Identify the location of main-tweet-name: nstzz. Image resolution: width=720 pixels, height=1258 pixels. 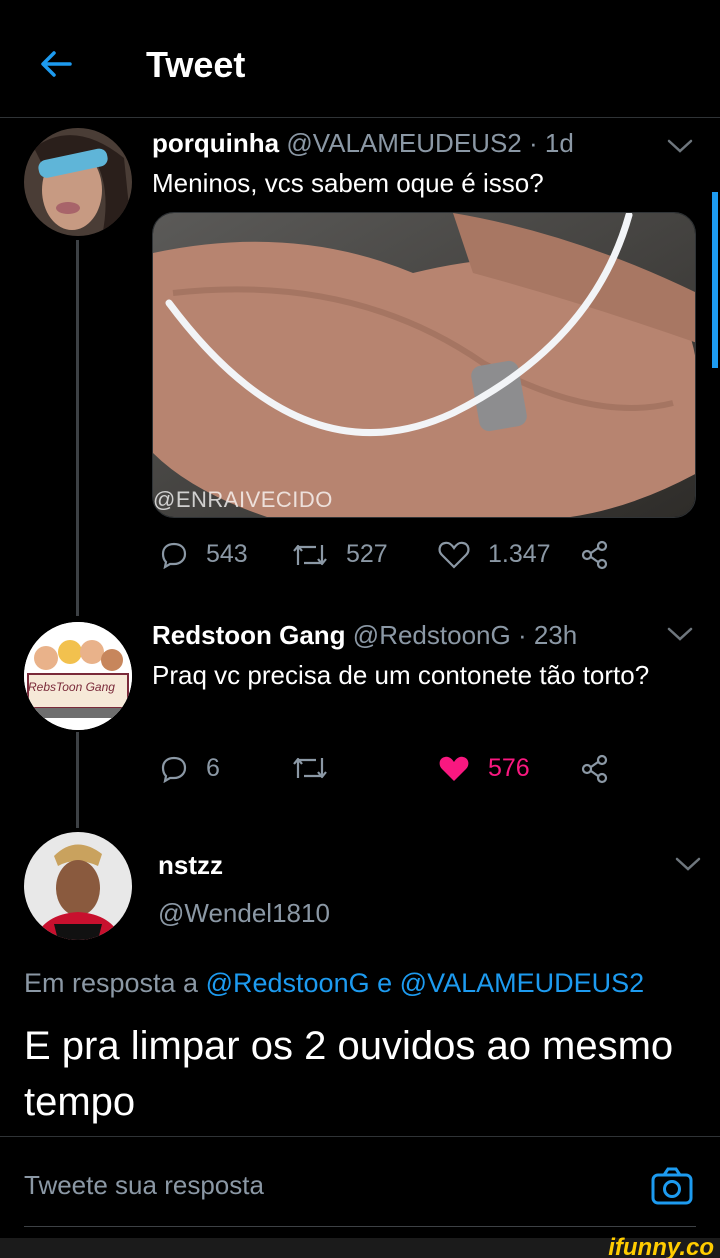
(190, 865).